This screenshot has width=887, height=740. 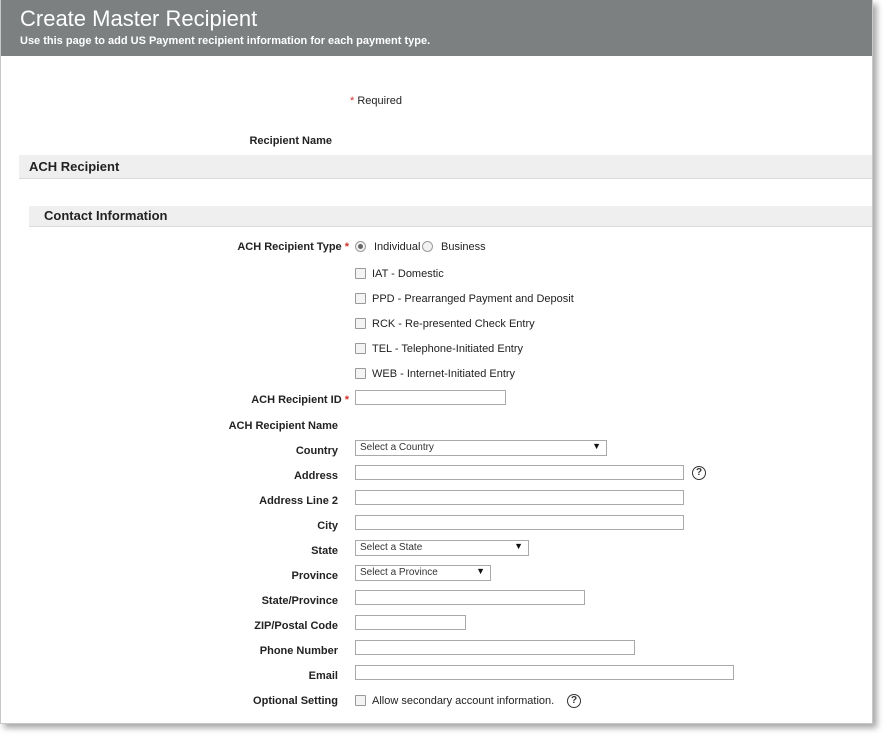 What do you see at coordinates (299, 601) in the screenshot?
I see `state-province-label: State/Province` at bounding box center [299, 601].